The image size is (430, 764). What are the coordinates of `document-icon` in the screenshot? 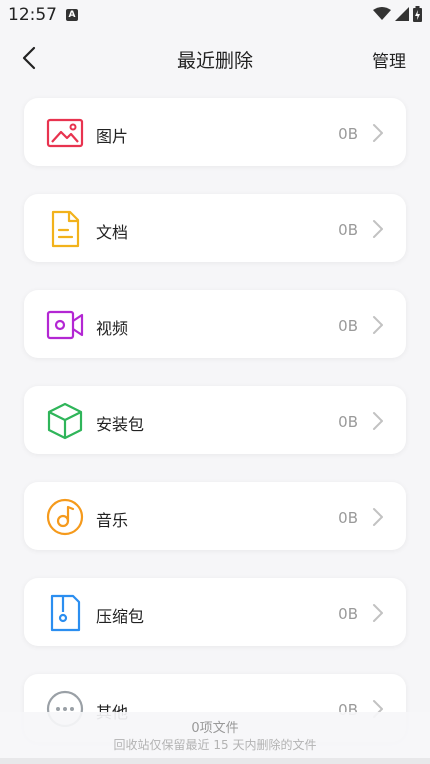 It's located at (65, 229).